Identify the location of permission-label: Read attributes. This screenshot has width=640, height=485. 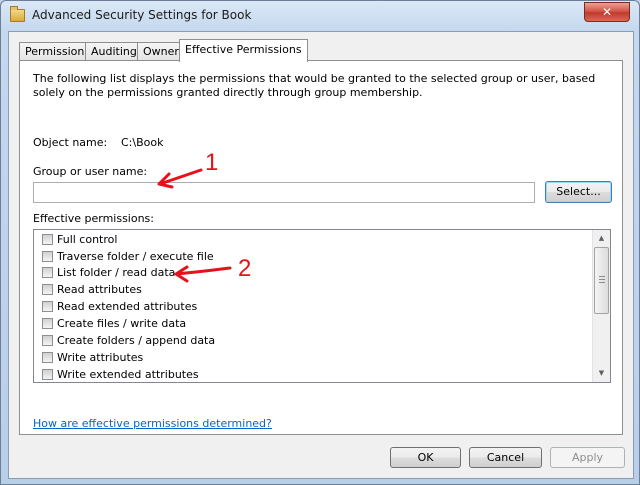
(99, 289).